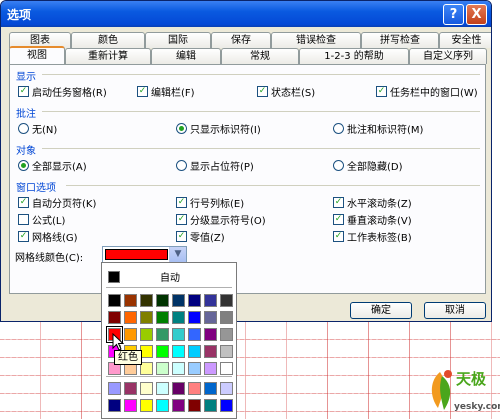  I want to click on window-option-9: ✓ 工作表标签(B), so click(372, 236).